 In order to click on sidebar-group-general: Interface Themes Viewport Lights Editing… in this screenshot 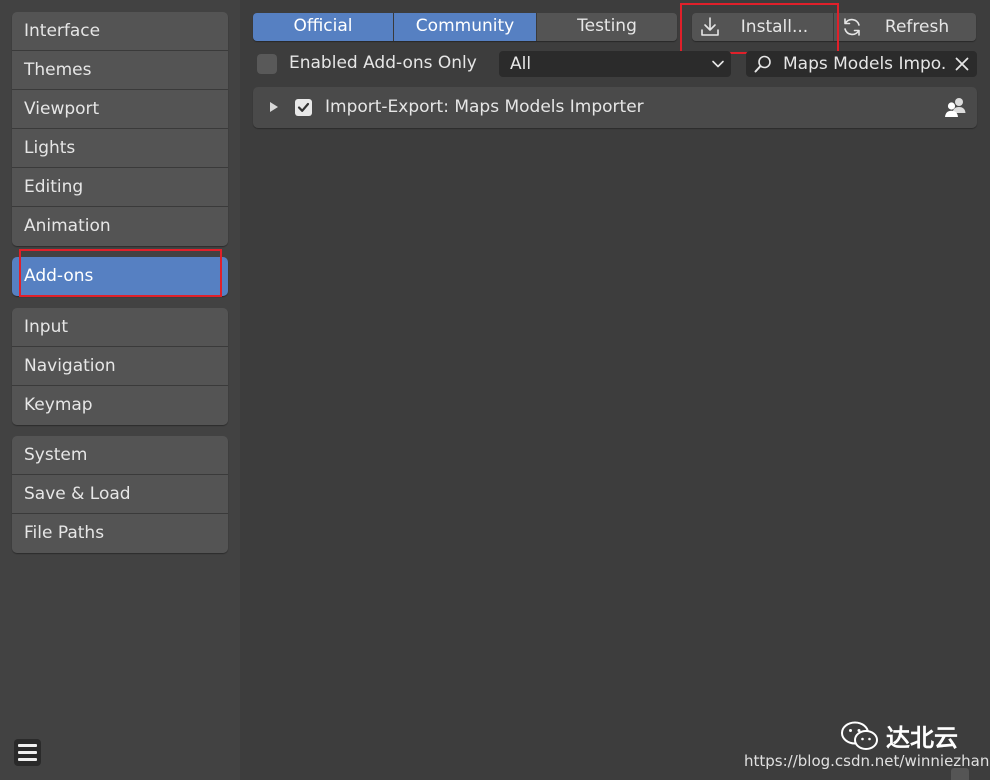, I will do `click(120, 129)`.